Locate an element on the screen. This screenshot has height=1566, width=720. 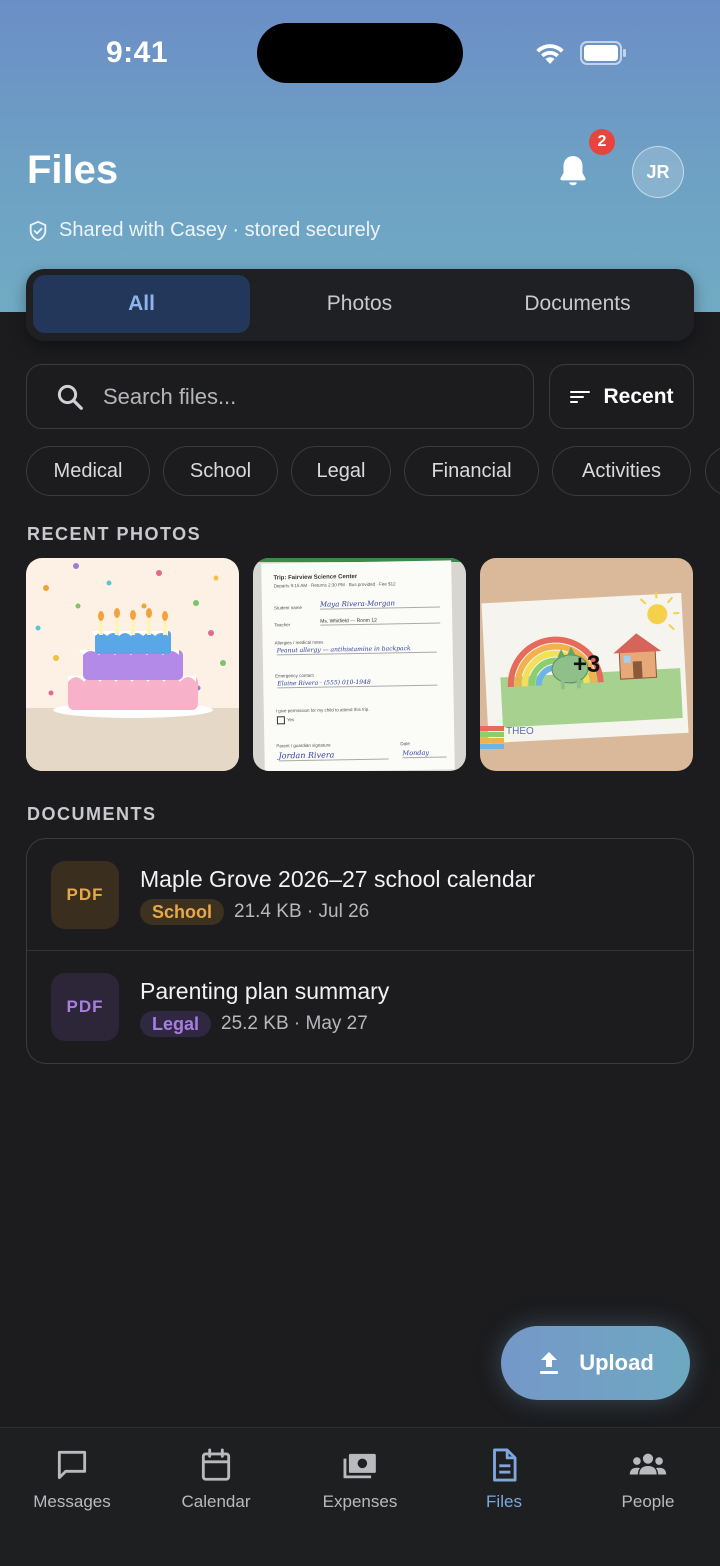
segment-all: All is located at coordinates (141, 304).